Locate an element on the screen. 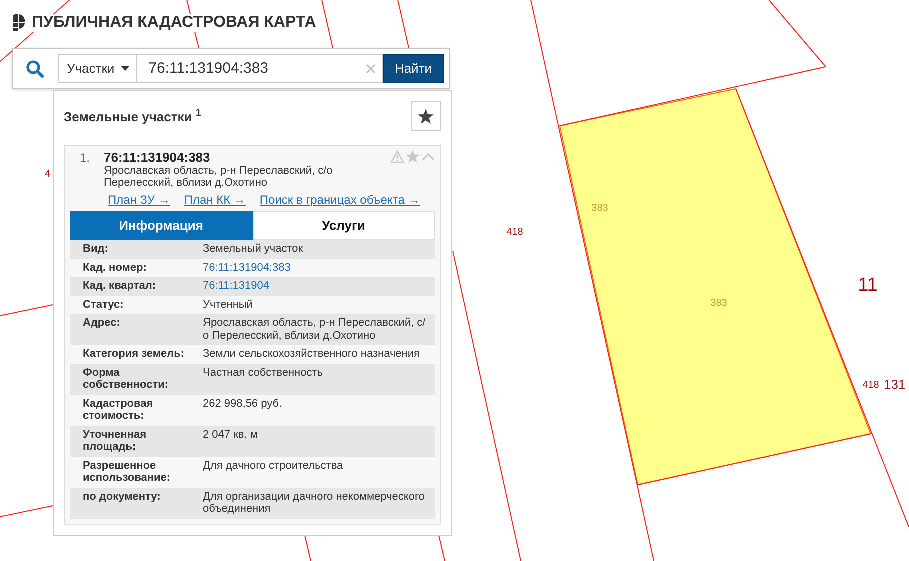 This screenshot has height=561, width=909. category-dropdown: Участки is located at coordinates (97, 68).